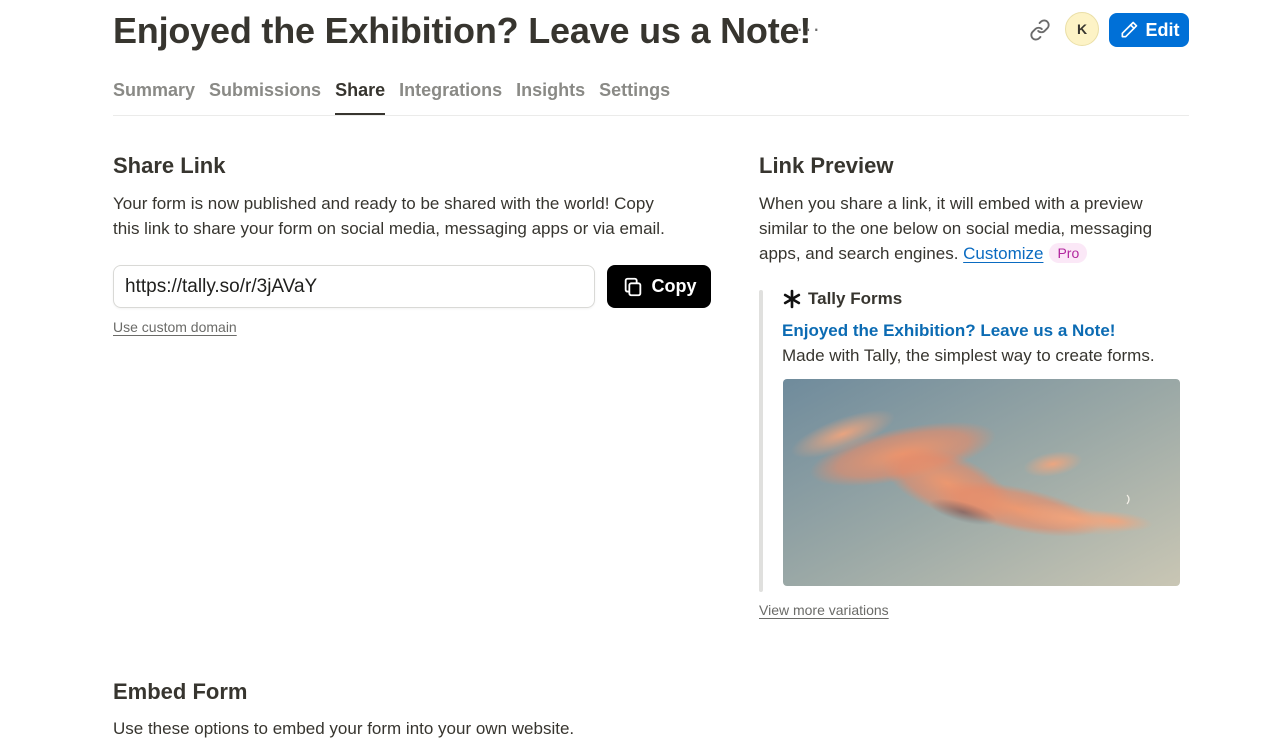 The image size is (1280, 743). What do you see at coordinates (154, 96) in the screenshot?
I see `tab-summary: Summary` at bounding box center [154, 96].